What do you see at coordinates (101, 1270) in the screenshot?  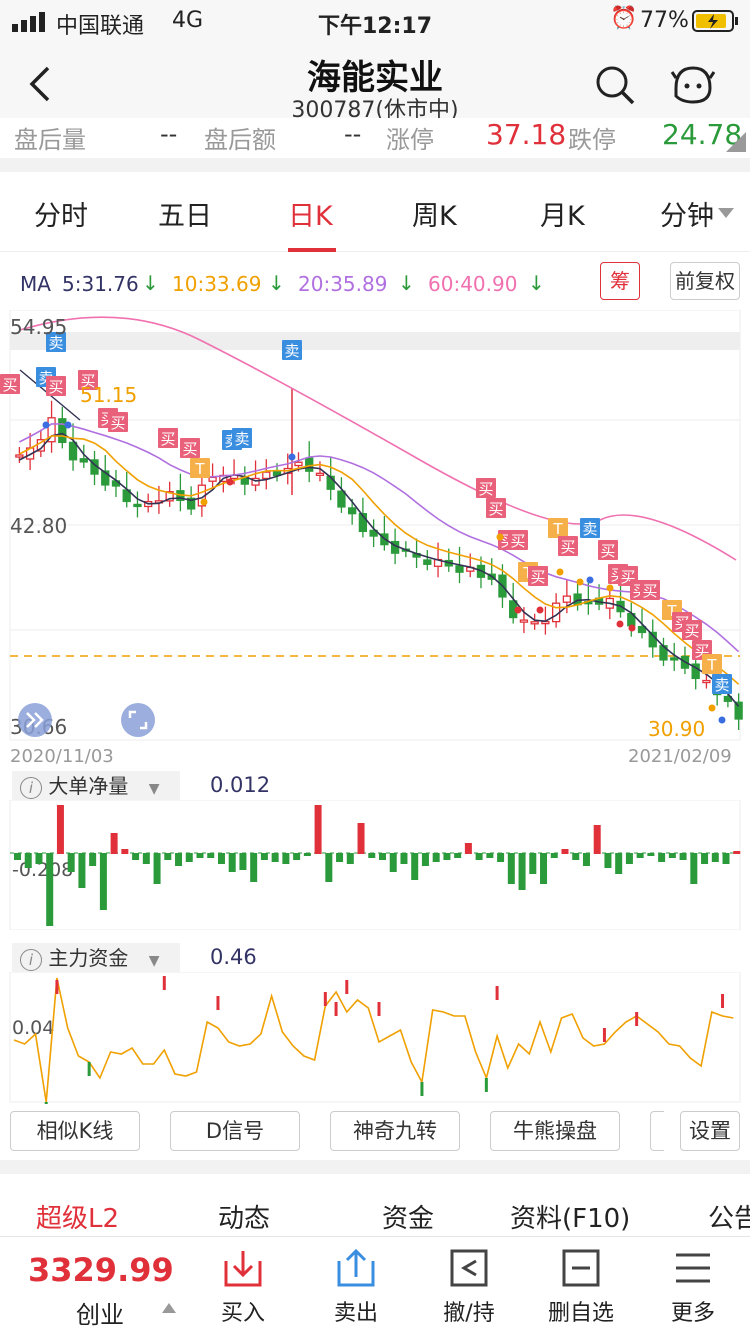 I see `index-value: 3329.99` at bounding box center [101, 1270].